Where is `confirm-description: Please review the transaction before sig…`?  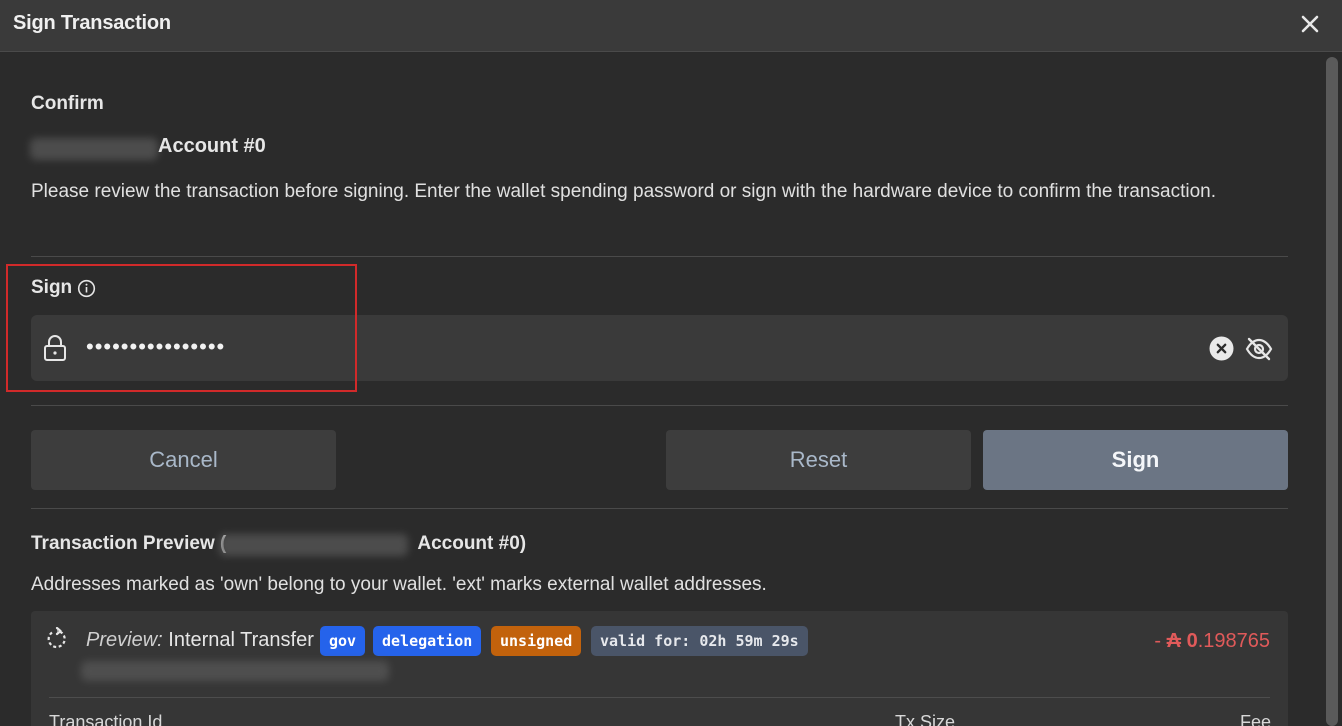 confirm-description: Please review the transaction before sig… is located at coordinates (623, 191).